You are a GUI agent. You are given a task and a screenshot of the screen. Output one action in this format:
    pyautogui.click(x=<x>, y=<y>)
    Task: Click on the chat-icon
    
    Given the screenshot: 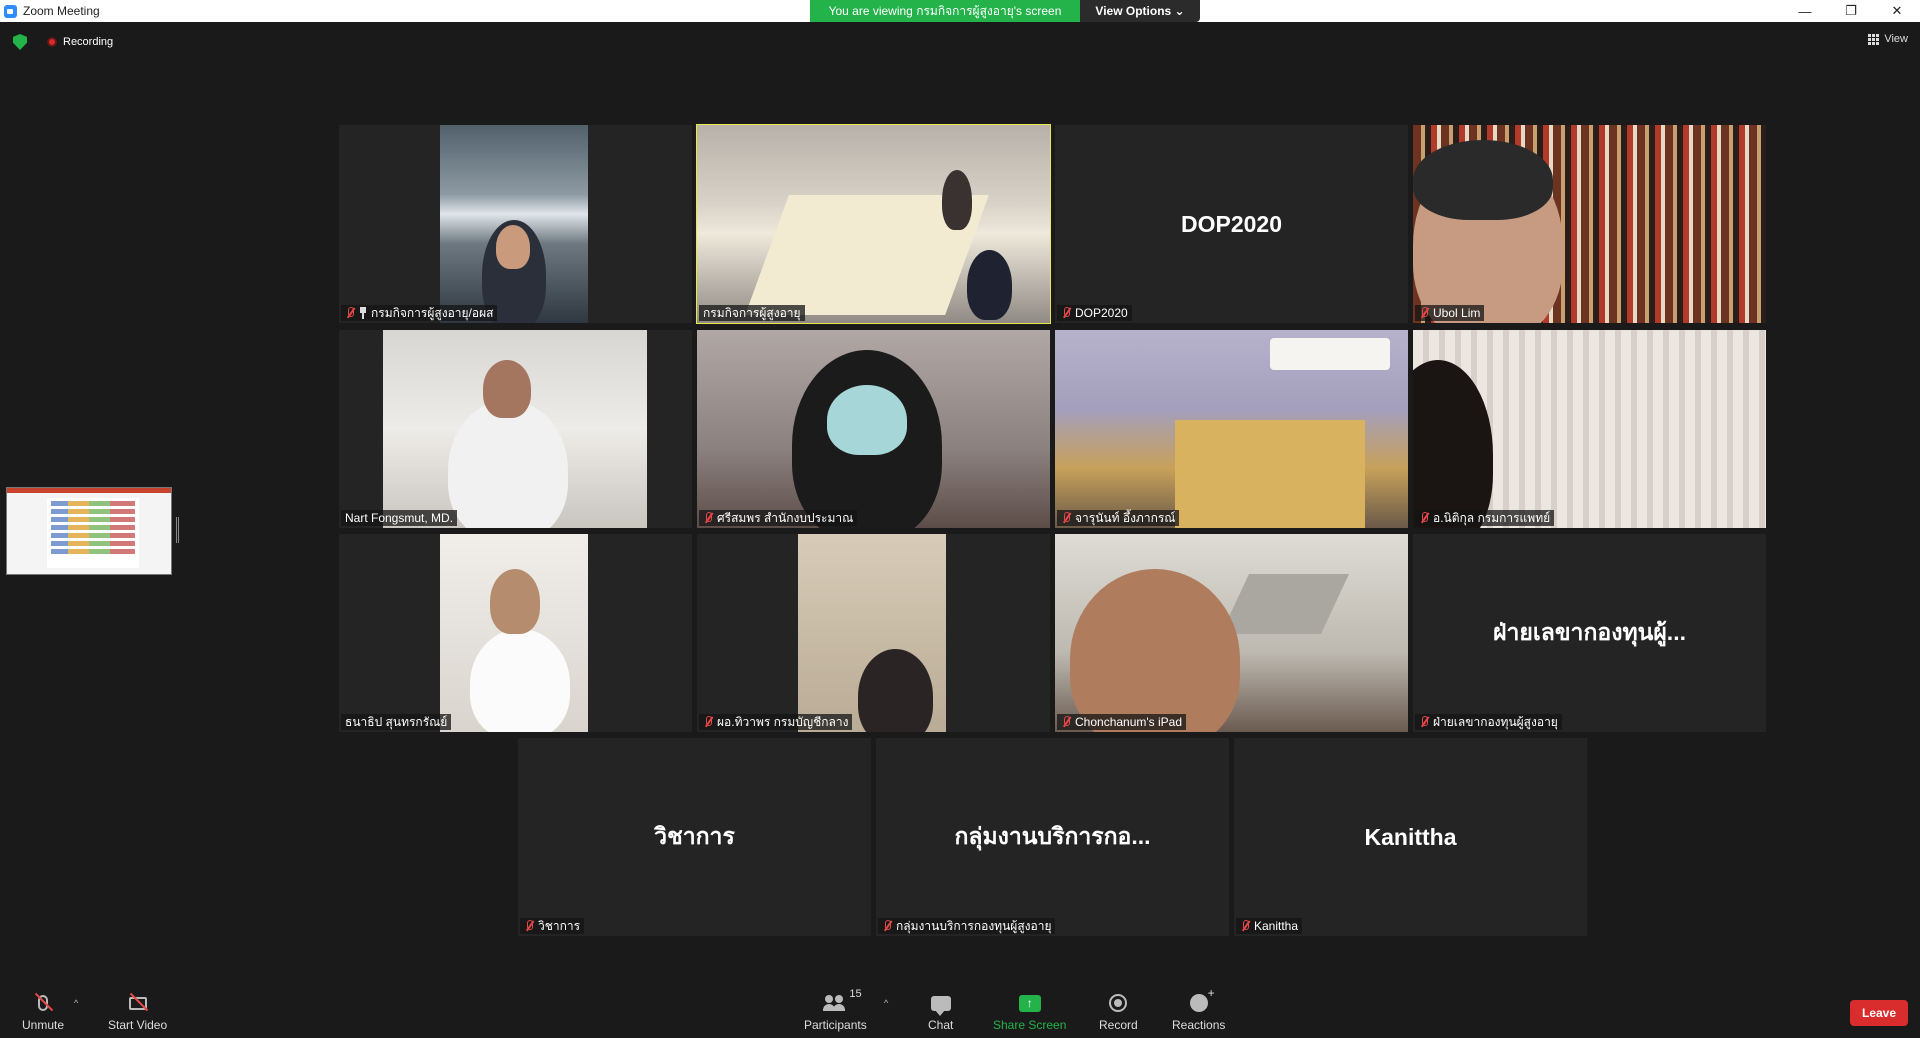 What is the action you would take?
    pyautogui.click(x=940, y=1004)
    